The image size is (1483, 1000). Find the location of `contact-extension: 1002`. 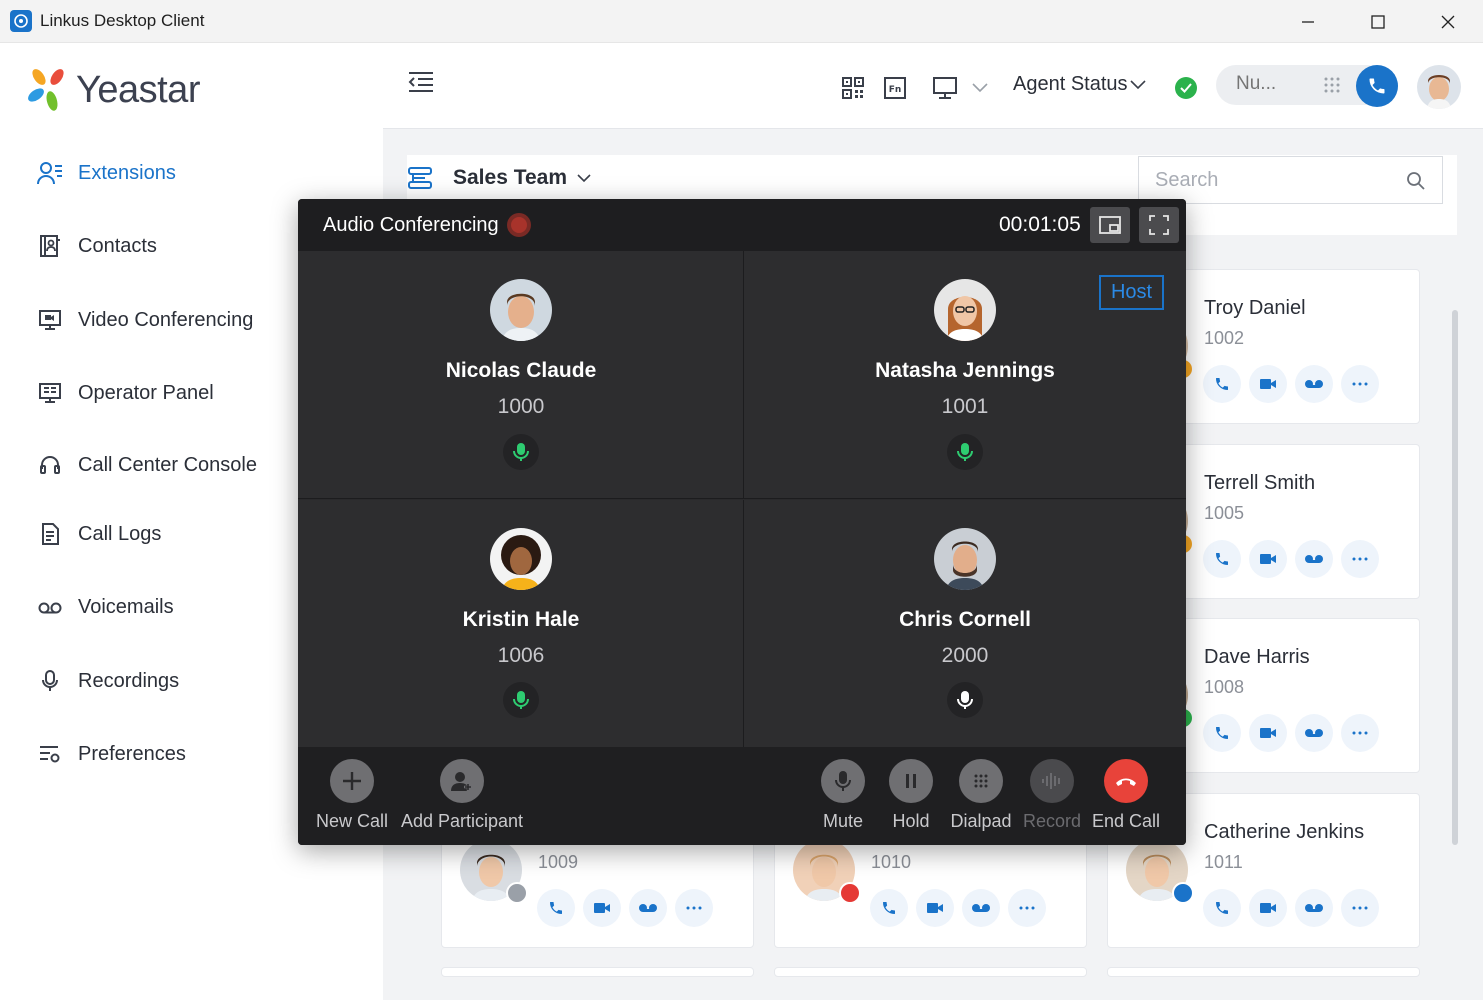

contact-extension: 1002 is located at coordinates (1224, 338).